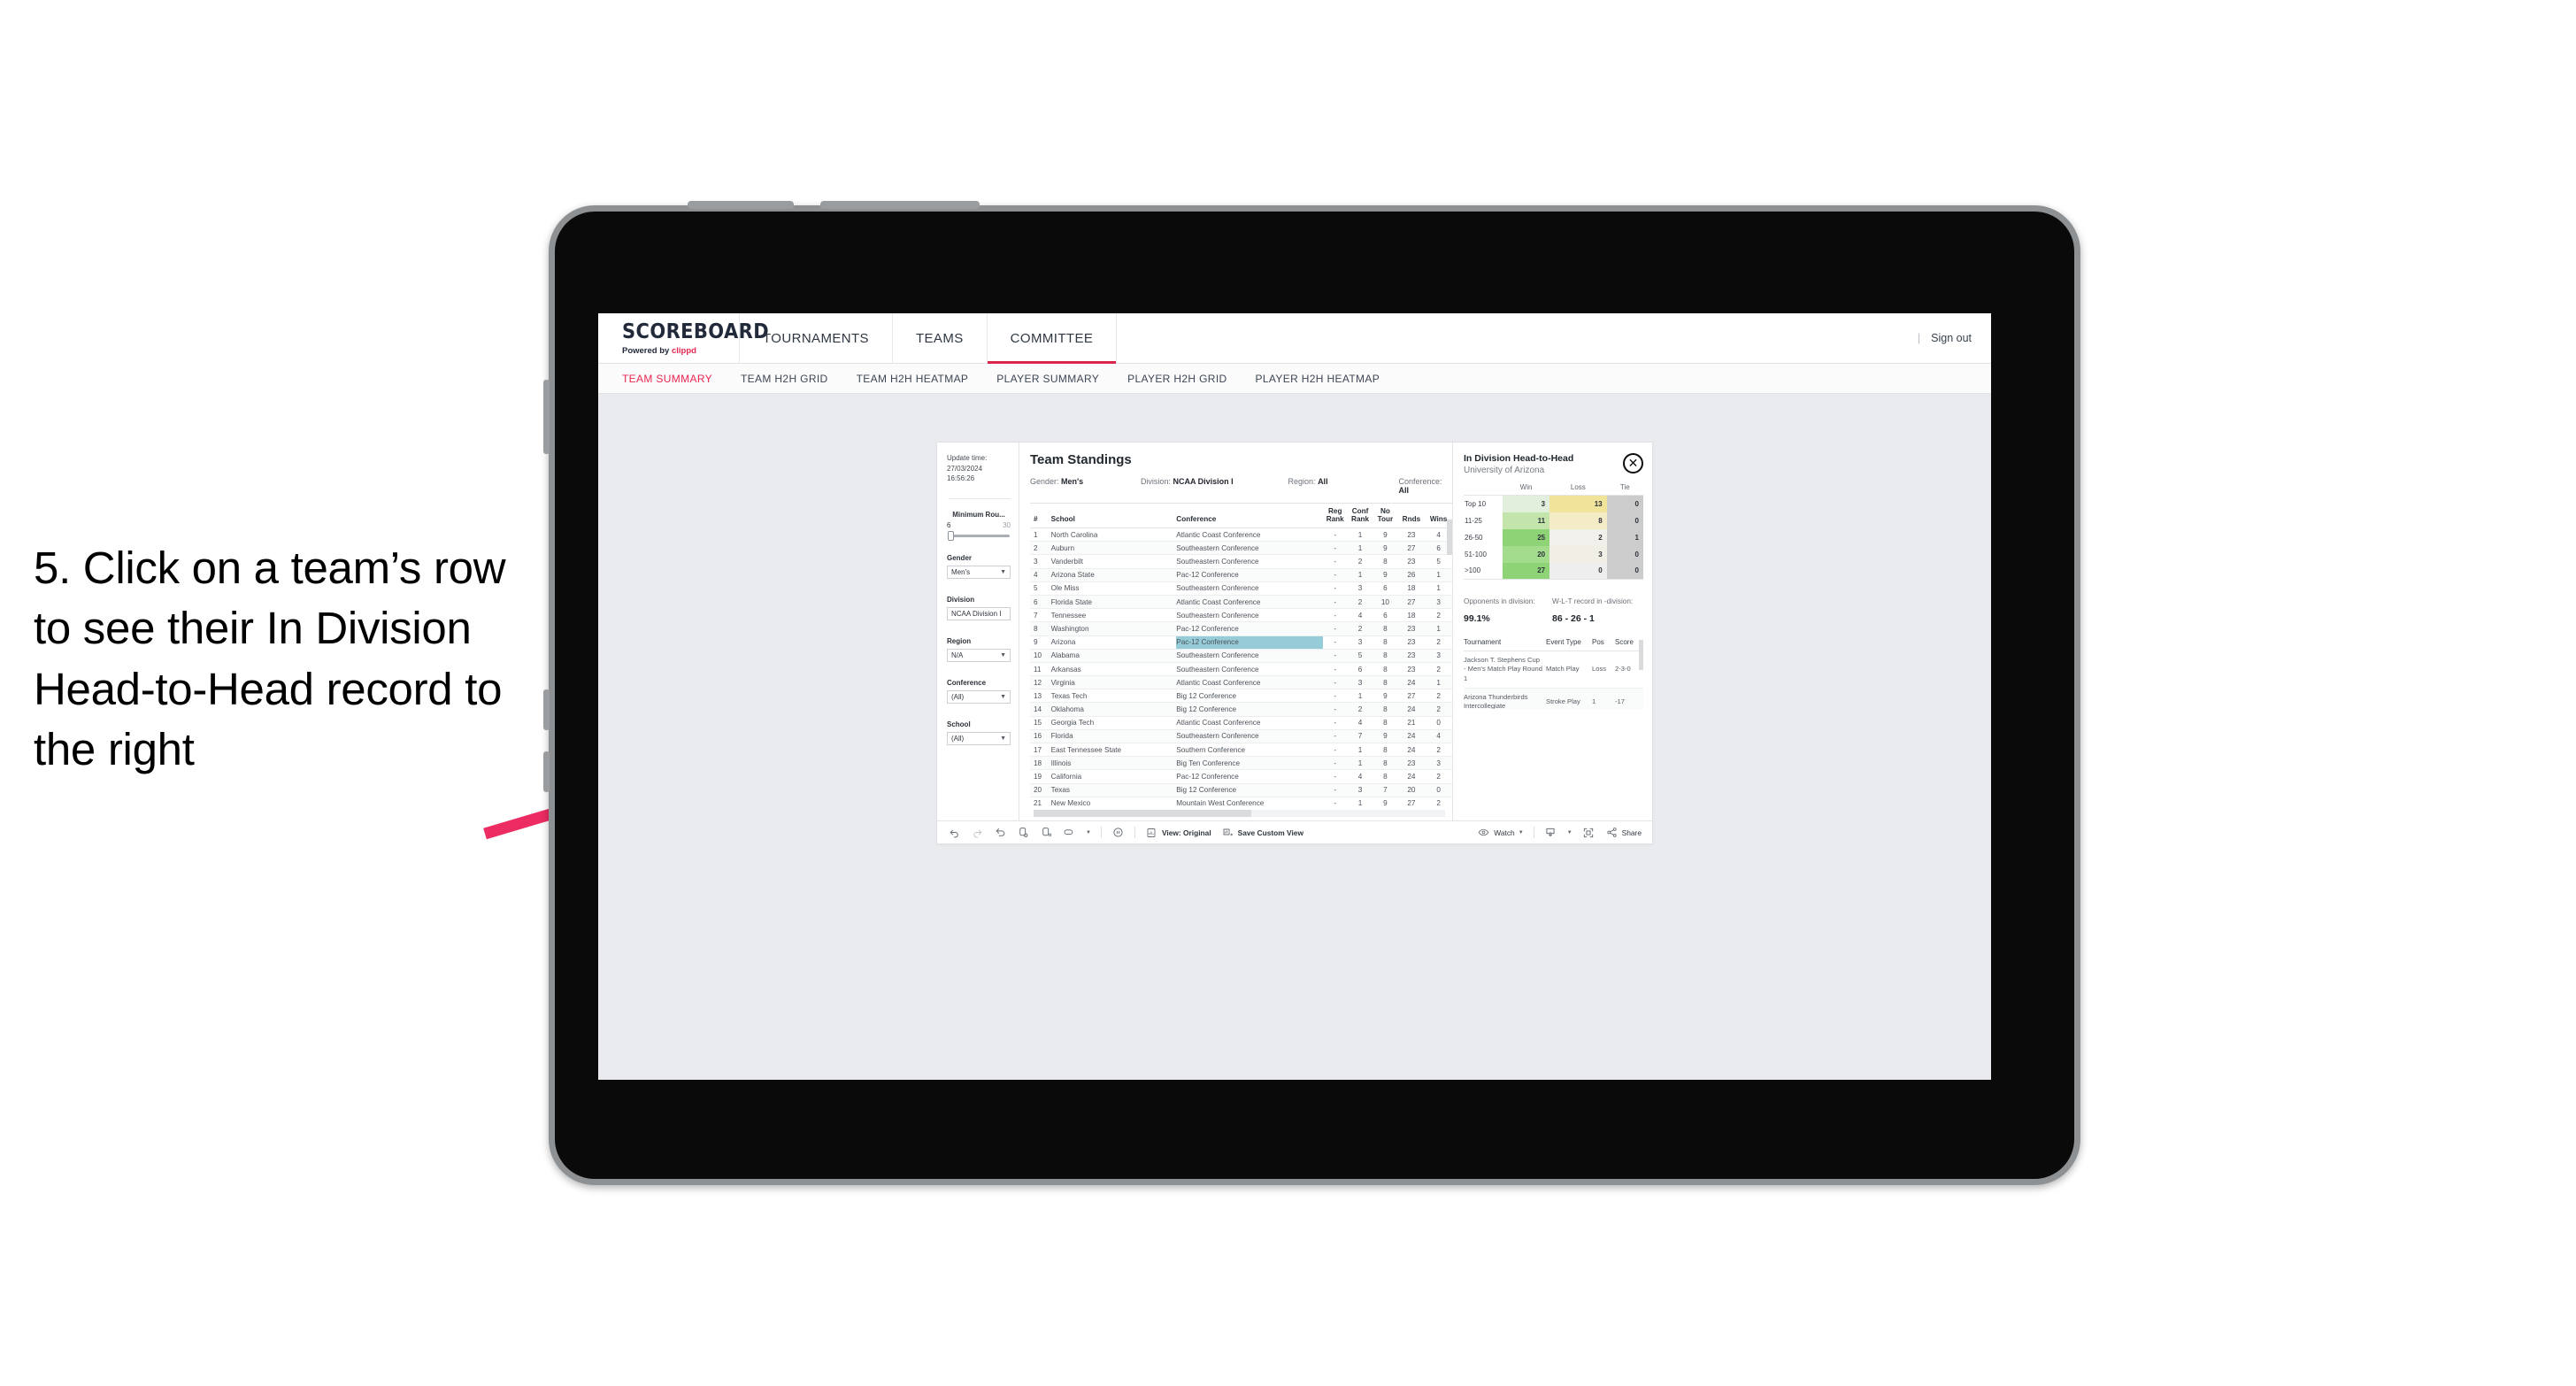 This screenshot has height=1386, width=2576. I want to click on col-school: School, so click(1113, 517).